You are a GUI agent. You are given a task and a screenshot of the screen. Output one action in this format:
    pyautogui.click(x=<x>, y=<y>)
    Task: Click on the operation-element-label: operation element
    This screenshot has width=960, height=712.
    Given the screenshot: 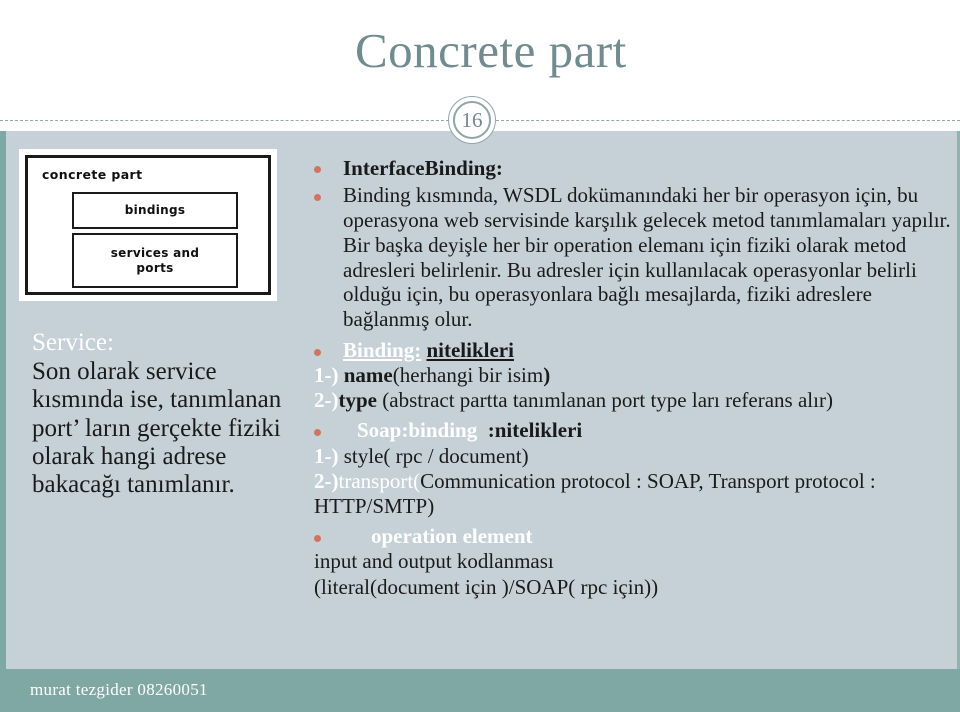 What is the action you would take?
    pyautogui.click(x=452, y=536)
    